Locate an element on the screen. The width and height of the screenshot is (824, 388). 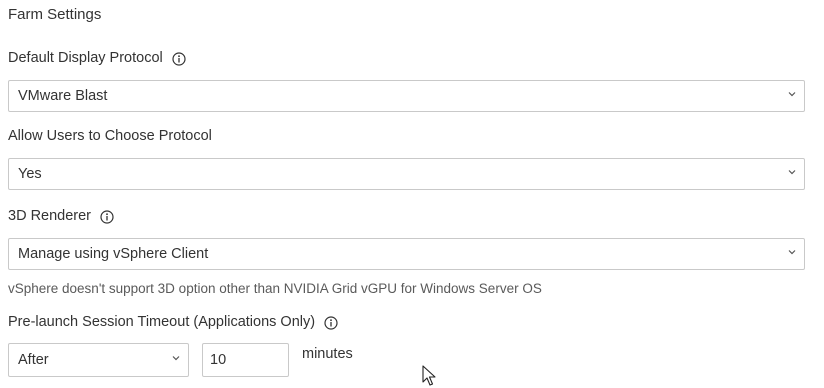
display-protocol-value: VMware Blast is located at coordinates (63, 96).